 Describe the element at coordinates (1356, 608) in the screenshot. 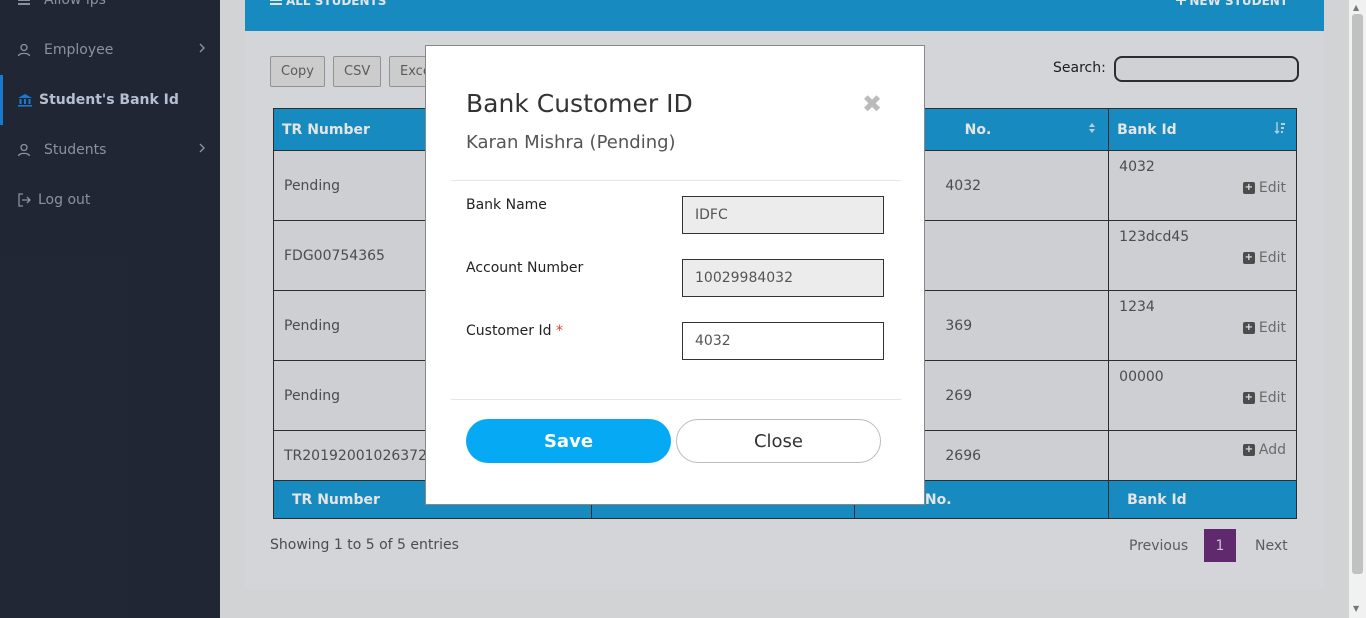

I see `scroll-down-icon: ▼` at that location.